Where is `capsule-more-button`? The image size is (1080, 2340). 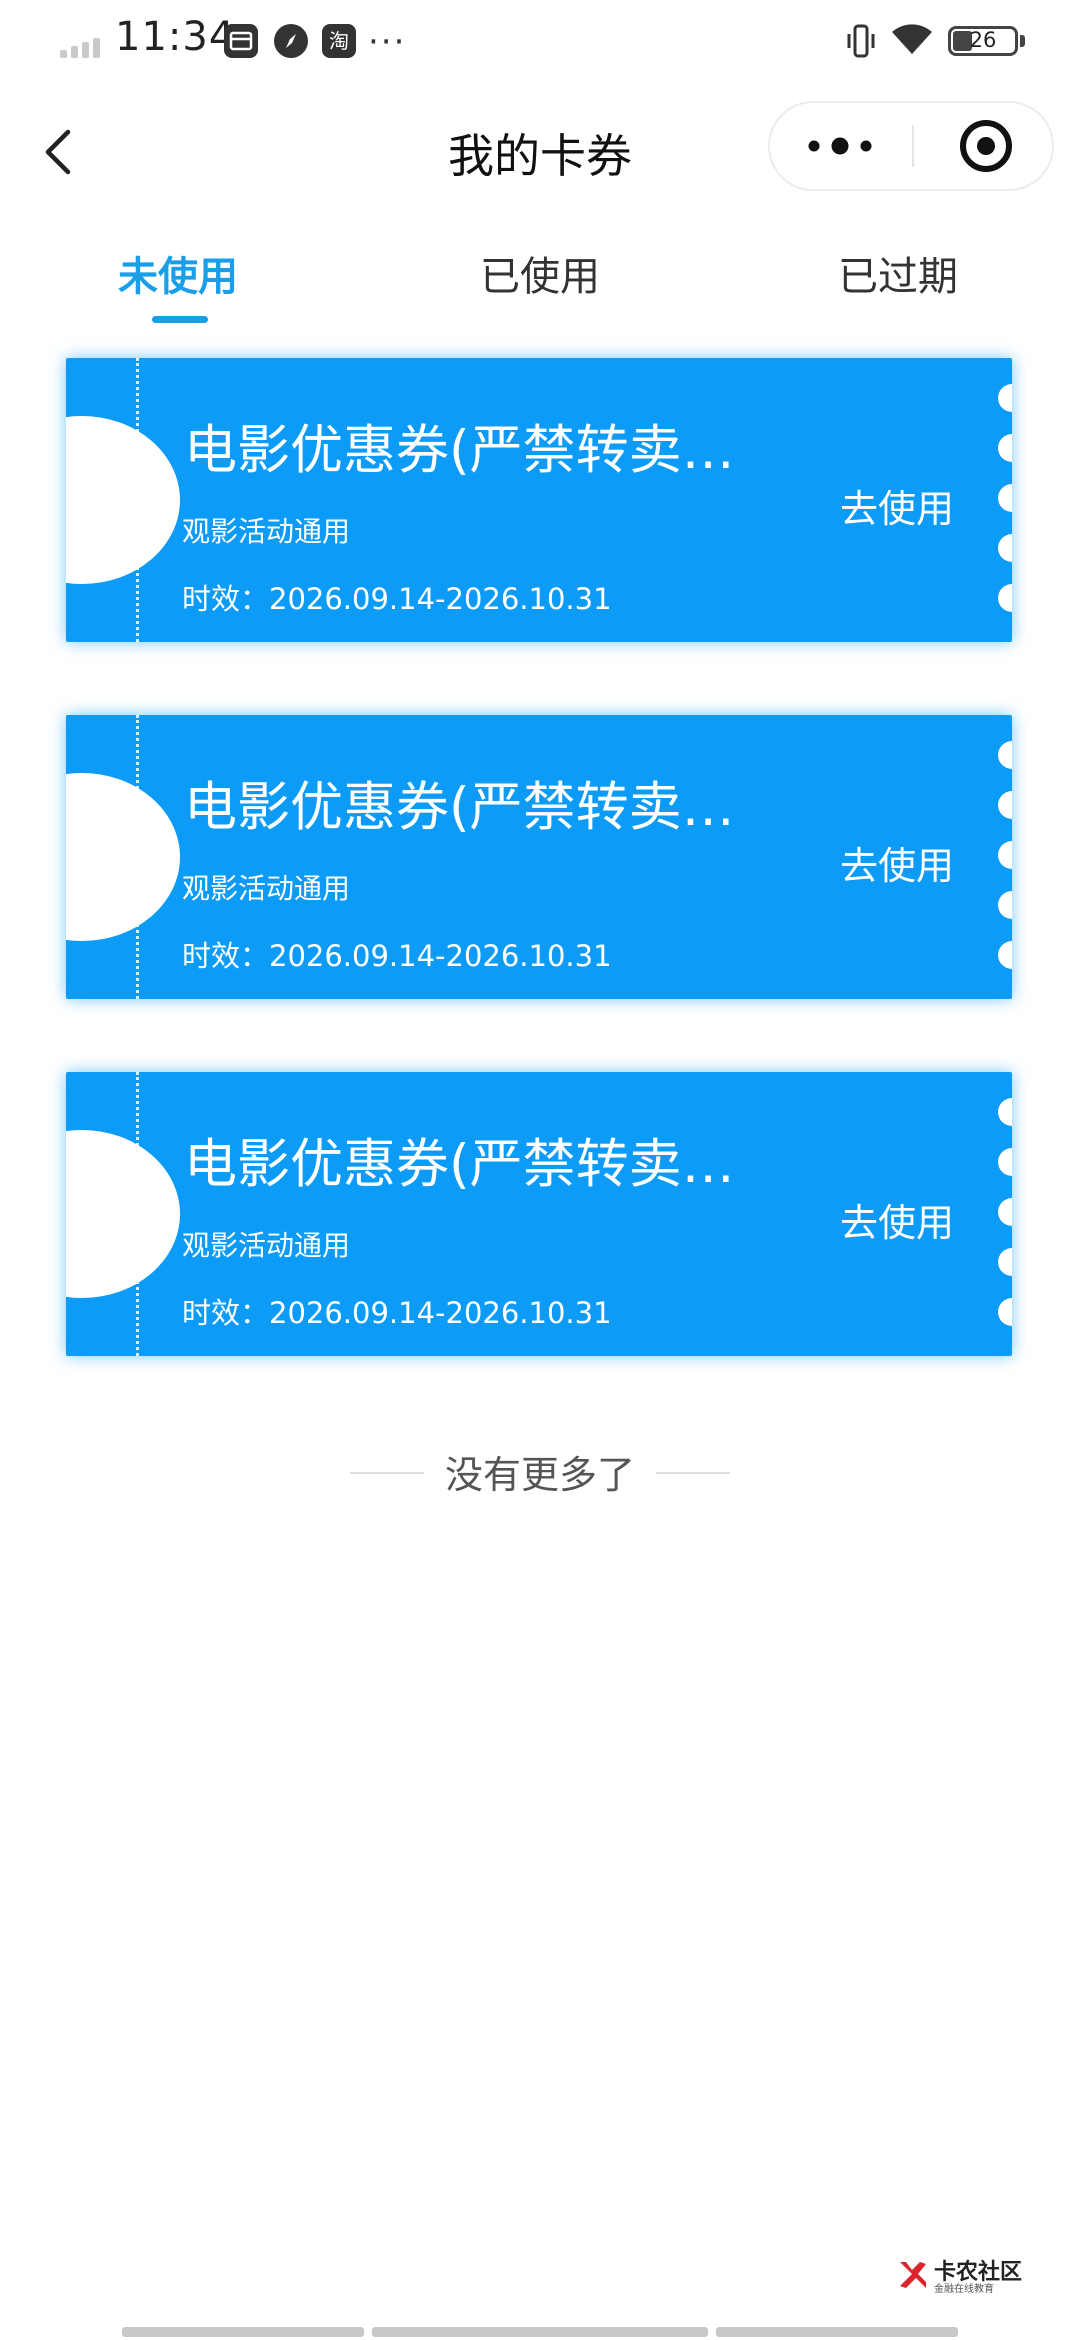 capsule-more-button is located at coordinates (841, 146).